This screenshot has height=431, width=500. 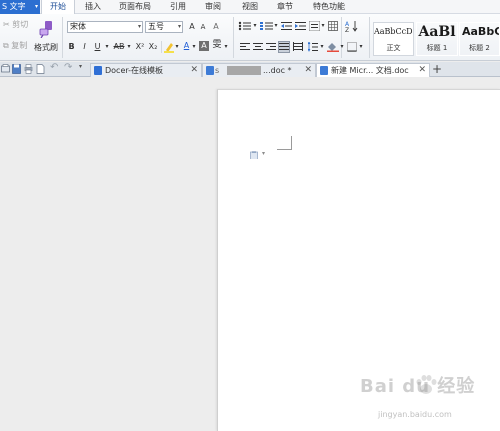 I want to click on eraser-icon: A, so click(x=216, y=26).